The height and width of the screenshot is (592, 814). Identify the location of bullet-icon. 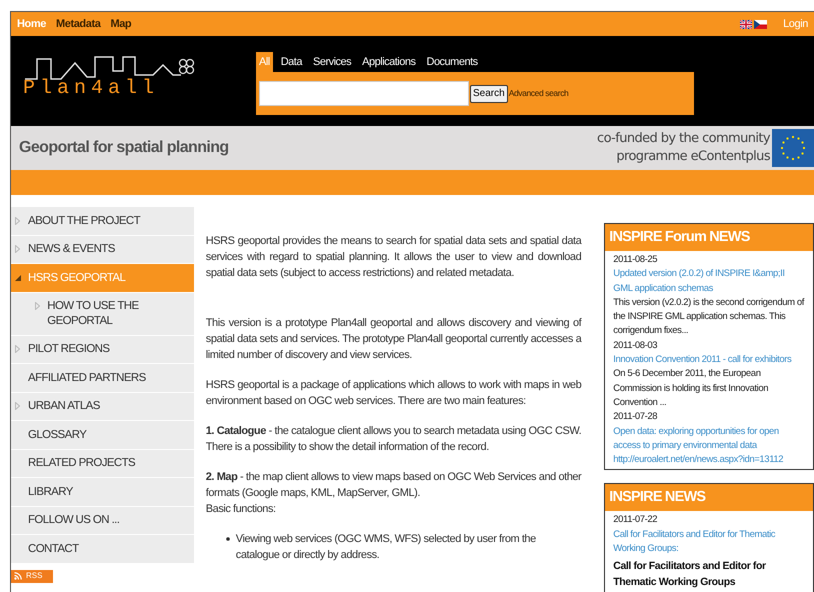
(228, 539).